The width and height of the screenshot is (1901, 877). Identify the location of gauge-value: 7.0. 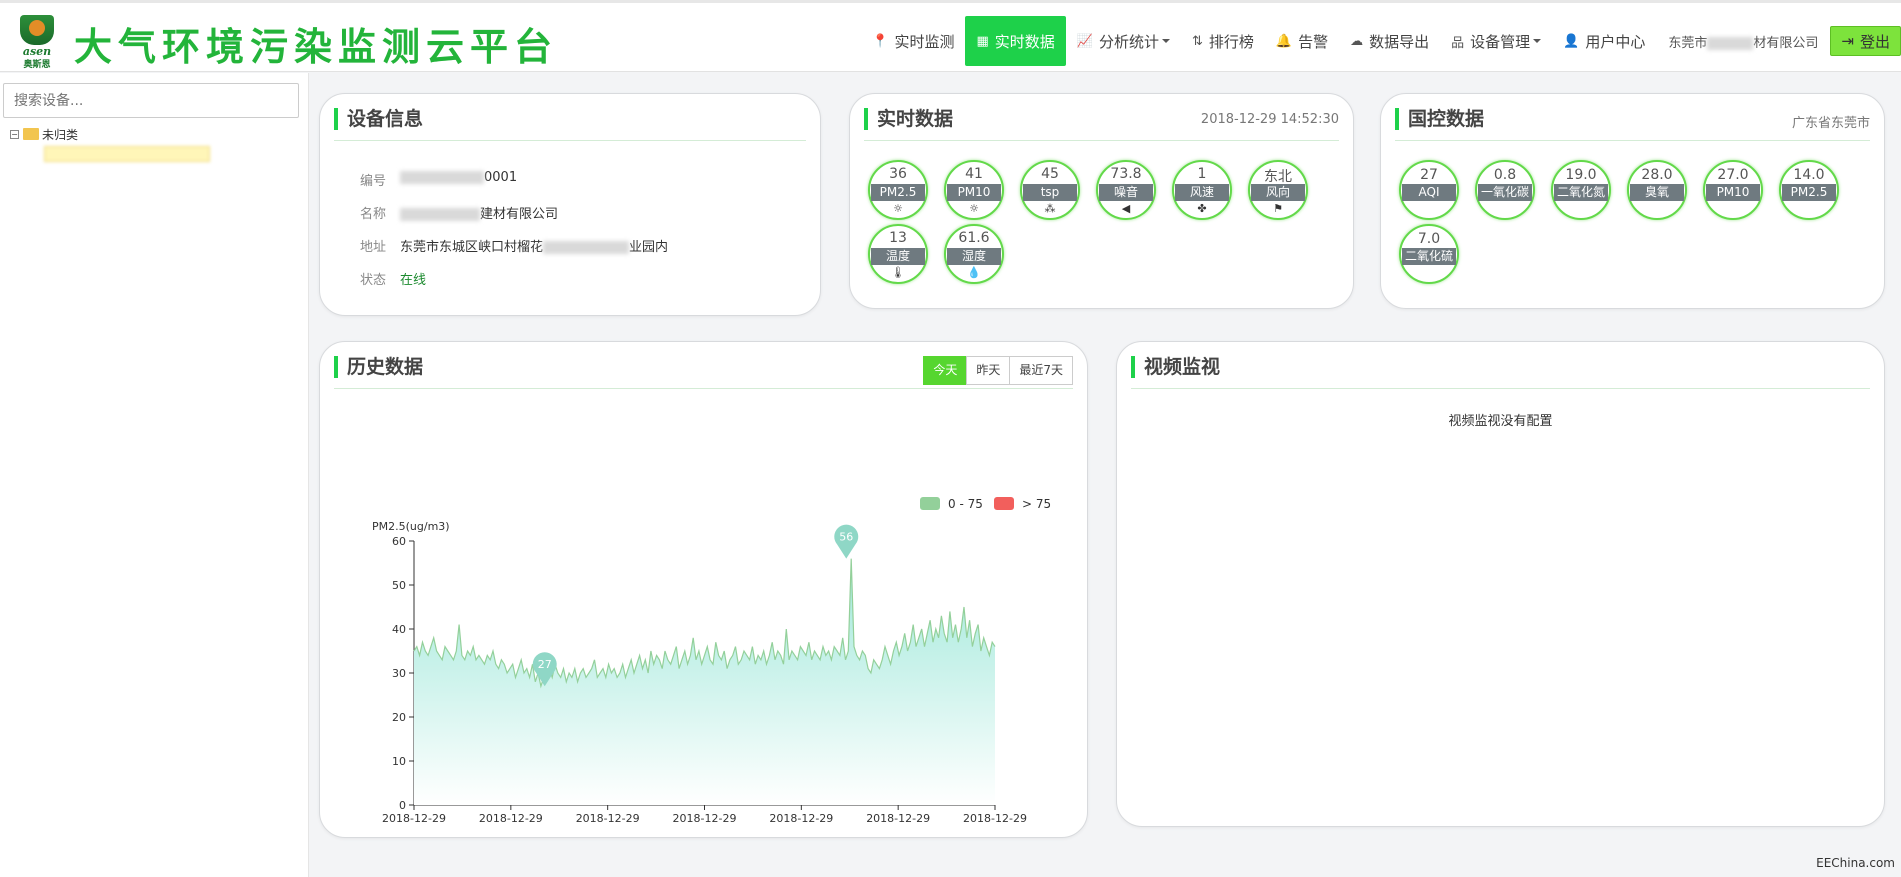
(1429, 239).